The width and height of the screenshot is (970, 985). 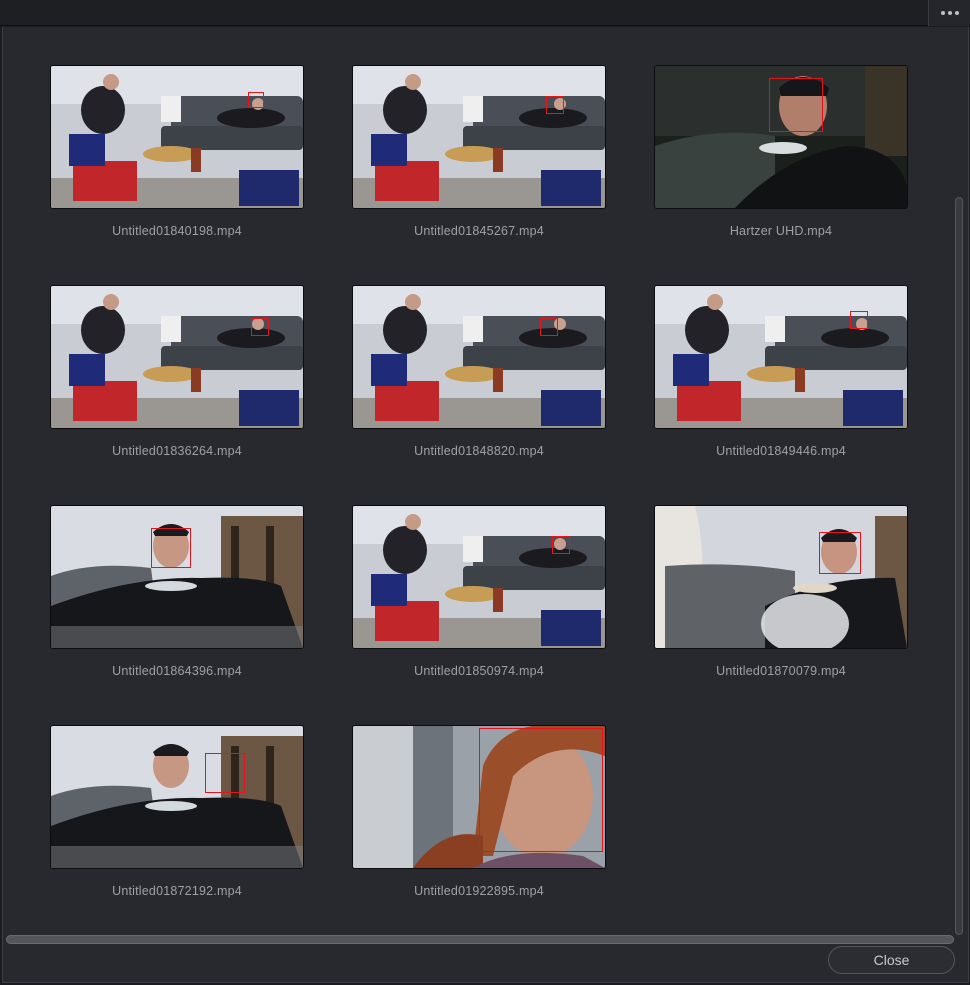 I want to click on clip-name-label: Hartzer UHD.mp4, so click(x=781, y=231).